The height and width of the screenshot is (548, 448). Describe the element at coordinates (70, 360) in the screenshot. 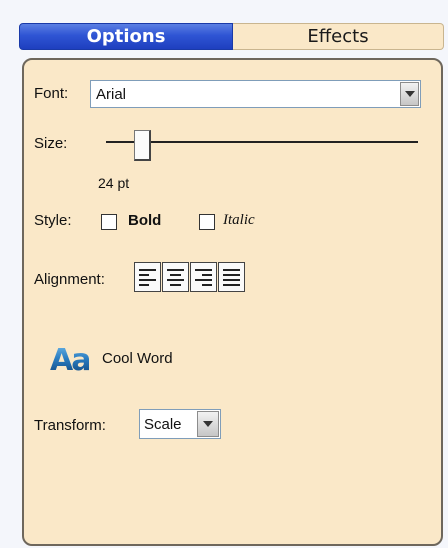

I see `font-preview-icon: Aa` at that location.